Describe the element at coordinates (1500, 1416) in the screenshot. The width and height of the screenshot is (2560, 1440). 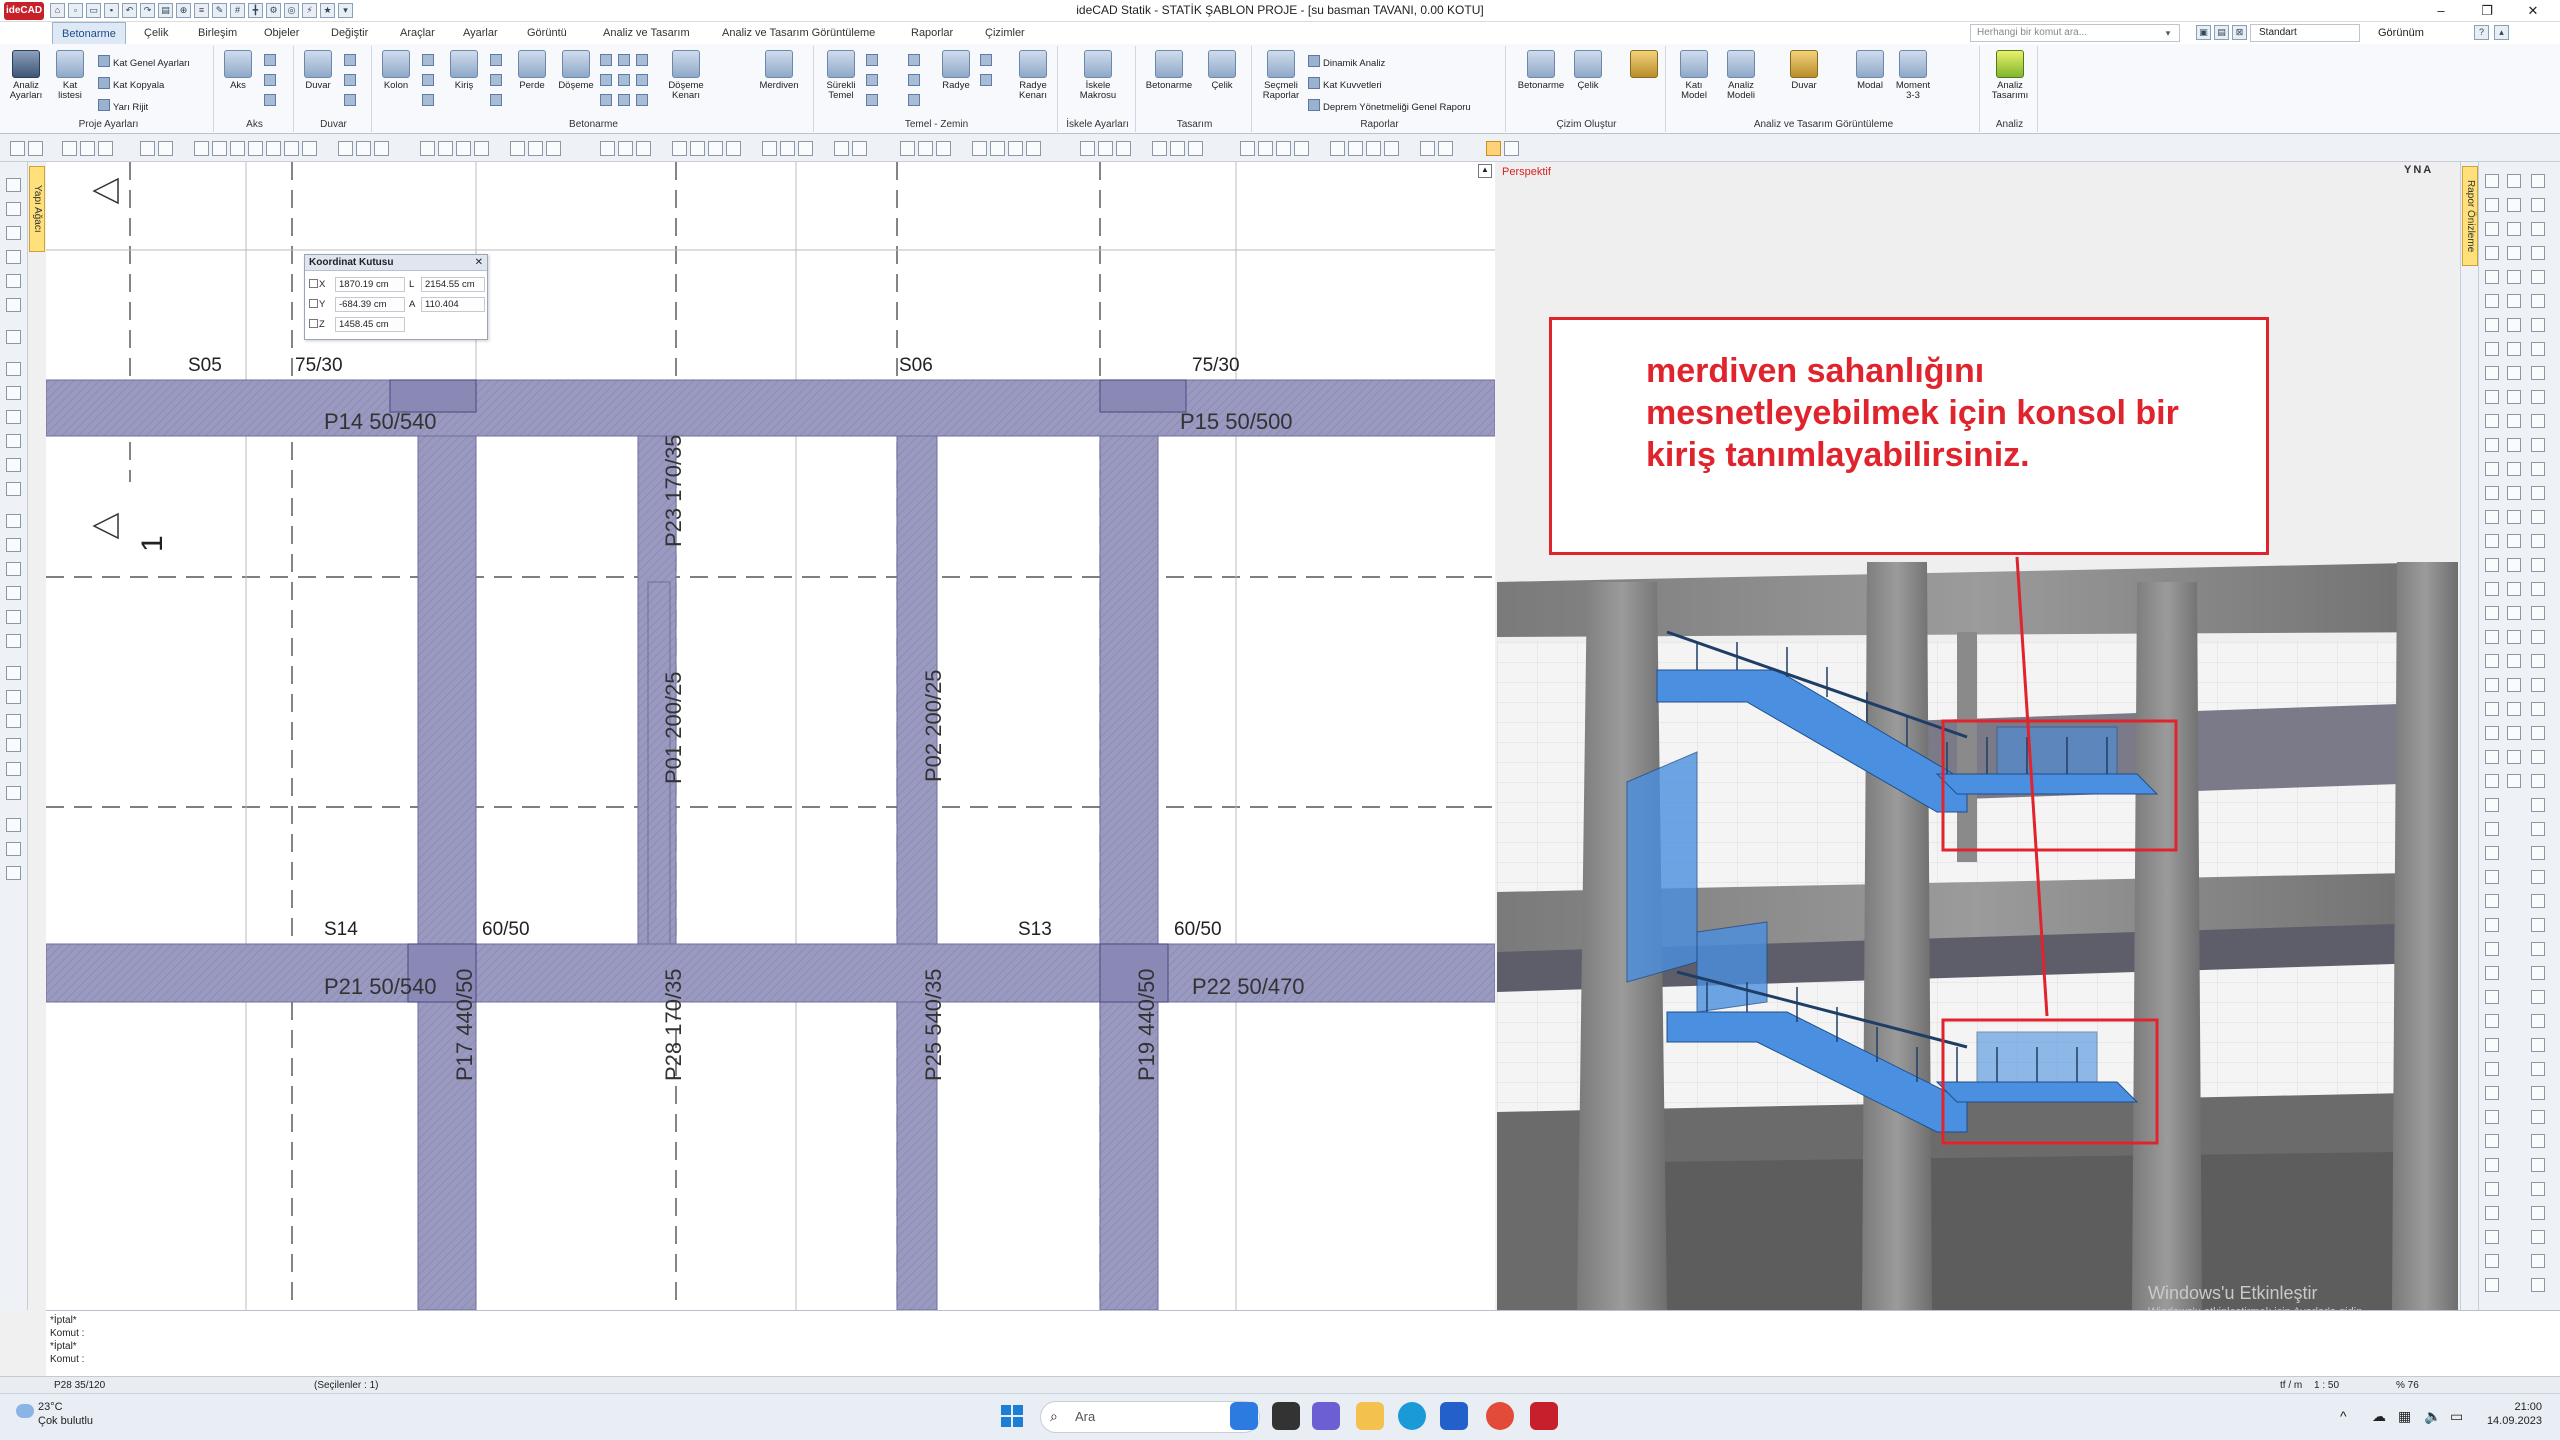
I see `chrome-icon` at that location.